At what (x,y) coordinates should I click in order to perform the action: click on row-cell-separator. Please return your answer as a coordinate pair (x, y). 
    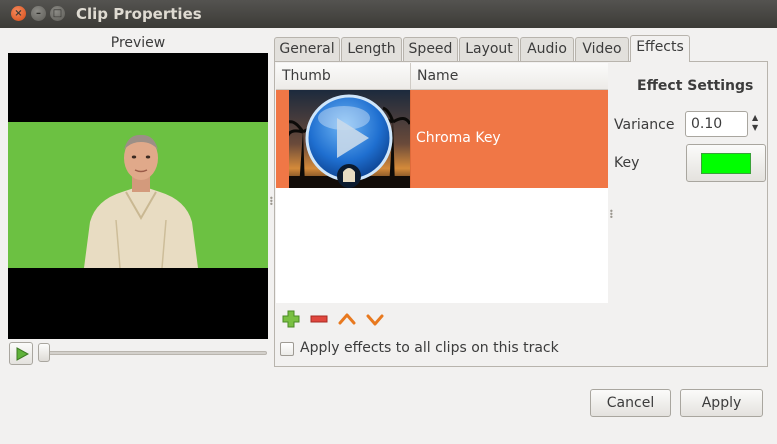
    Looking at the image, I should click on (410, 139).